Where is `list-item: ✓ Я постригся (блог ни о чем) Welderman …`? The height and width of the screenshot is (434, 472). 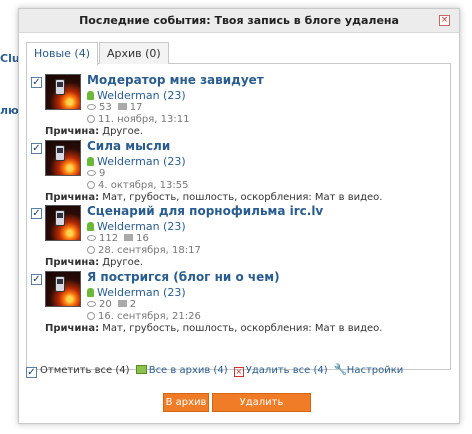 list-item: ✓ Я постригся (блог ни о чем) Welderman … is located at coordinates (241, 303).